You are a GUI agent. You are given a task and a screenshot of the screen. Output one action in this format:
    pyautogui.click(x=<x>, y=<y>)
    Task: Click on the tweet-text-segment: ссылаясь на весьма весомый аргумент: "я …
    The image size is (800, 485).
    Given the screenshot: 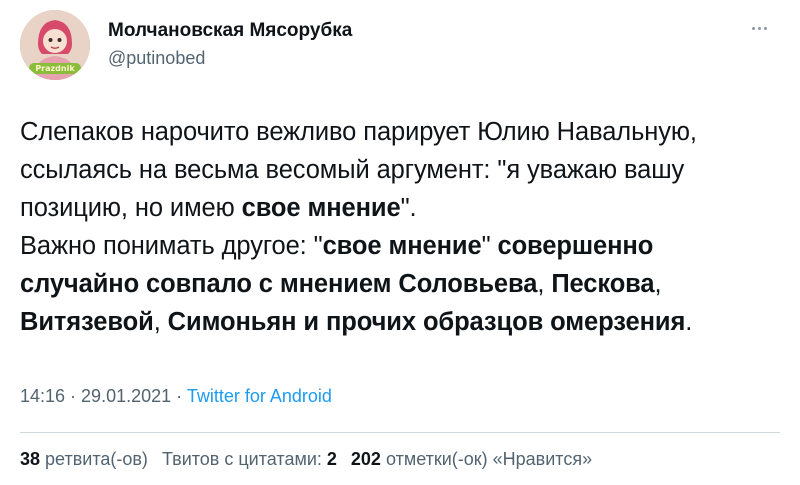 What is the action you would take?
    pyautogui.click(x=352, y=170)
    